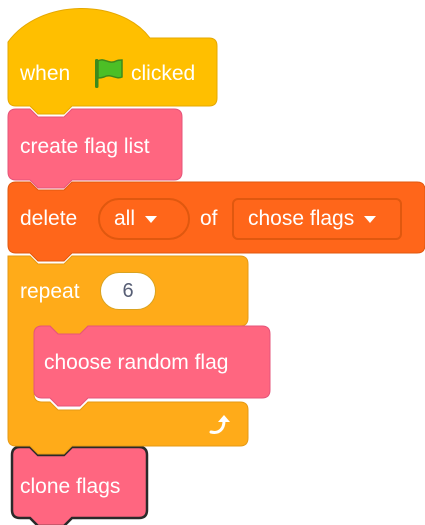 The image size is (425, 525). Describe the element at coordinates (301, 218) in the screenshot. I see `list-dropdown-value: chose flags` at that location.